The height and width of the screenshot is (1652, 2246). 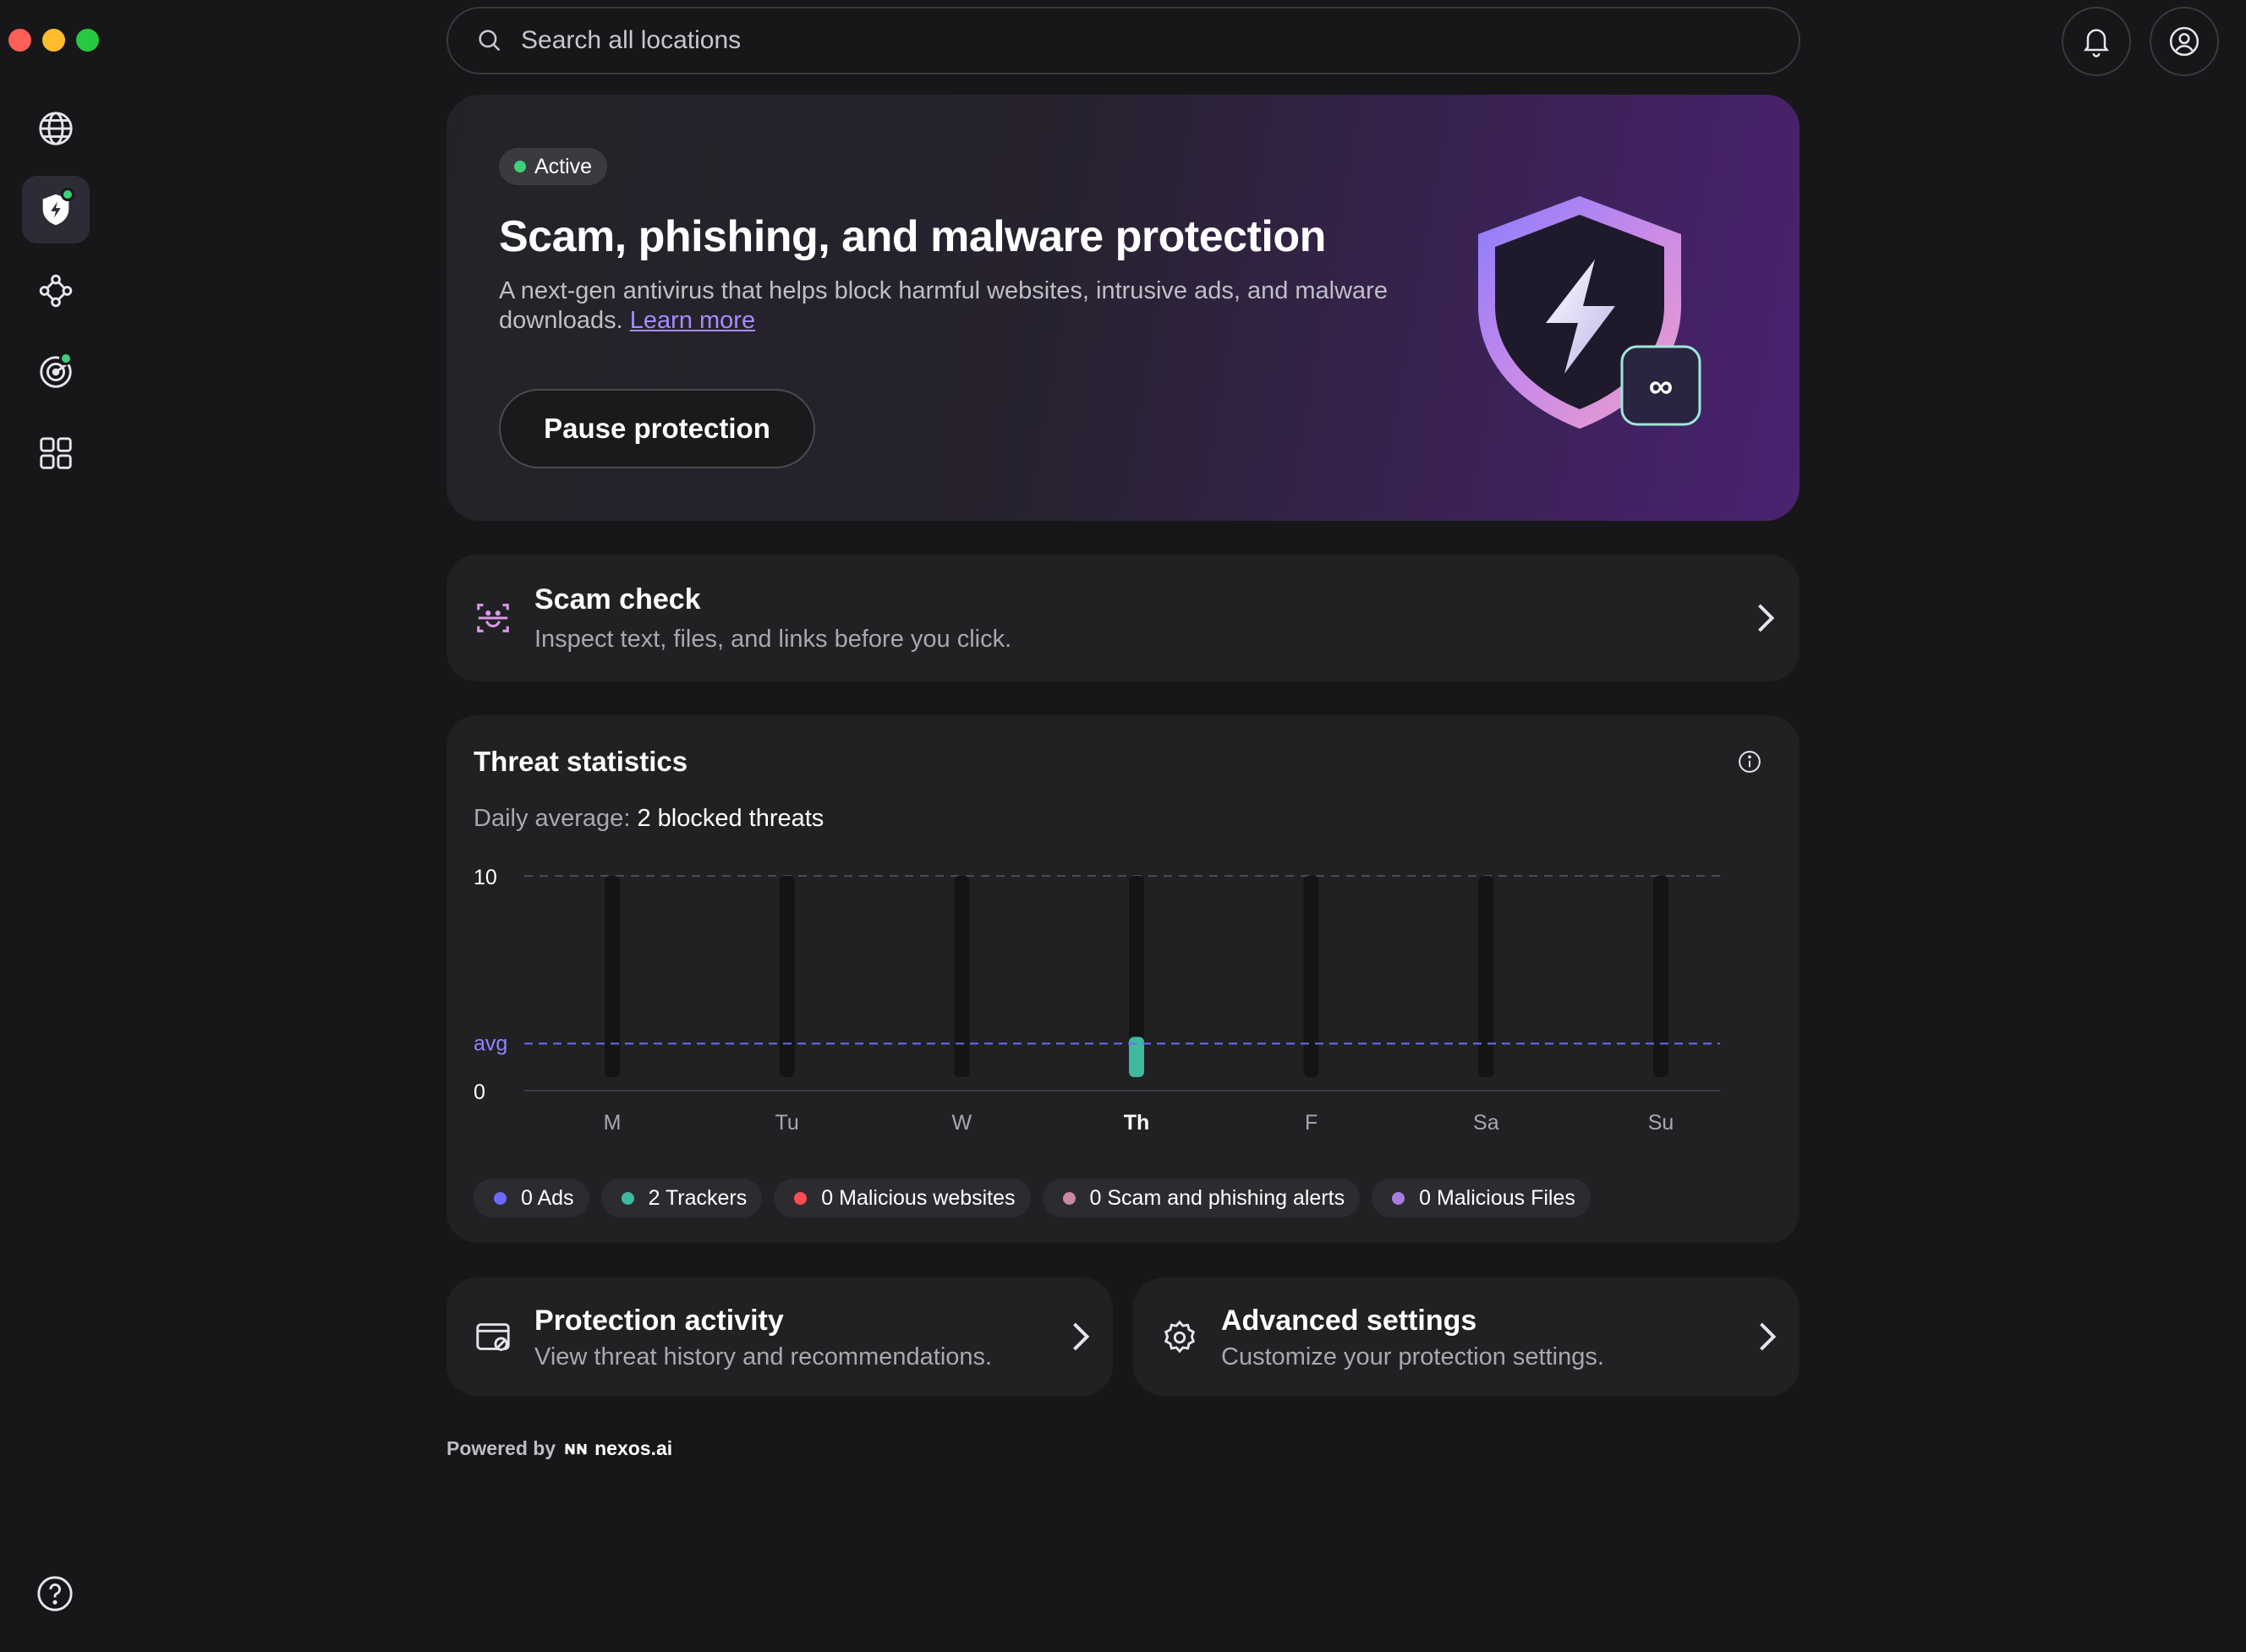 What do you see at coordinates (490, 1043) in the screenshot?
I see `average-label: avg` at bounding box center [490, 1043].